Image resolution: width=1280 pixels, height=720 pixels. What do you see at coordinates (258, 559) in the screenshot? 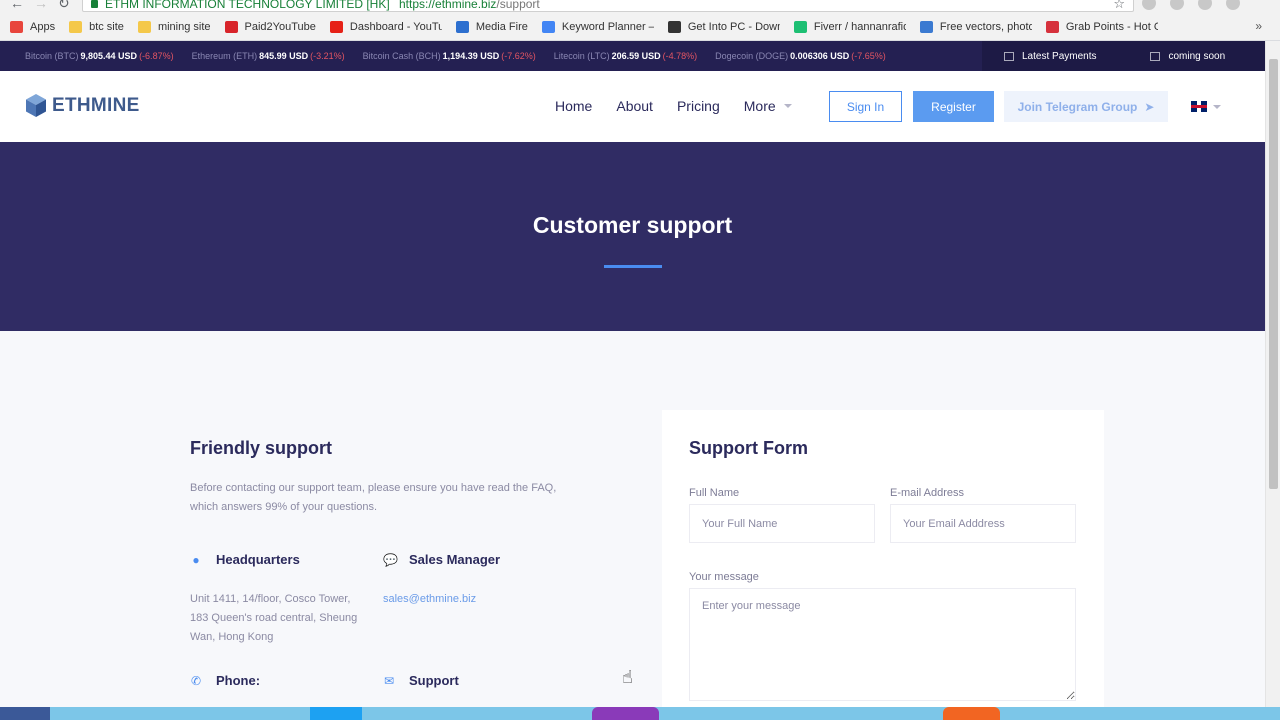
I see `headquarters-label: Headquarters` at bounding box center [258, 559].